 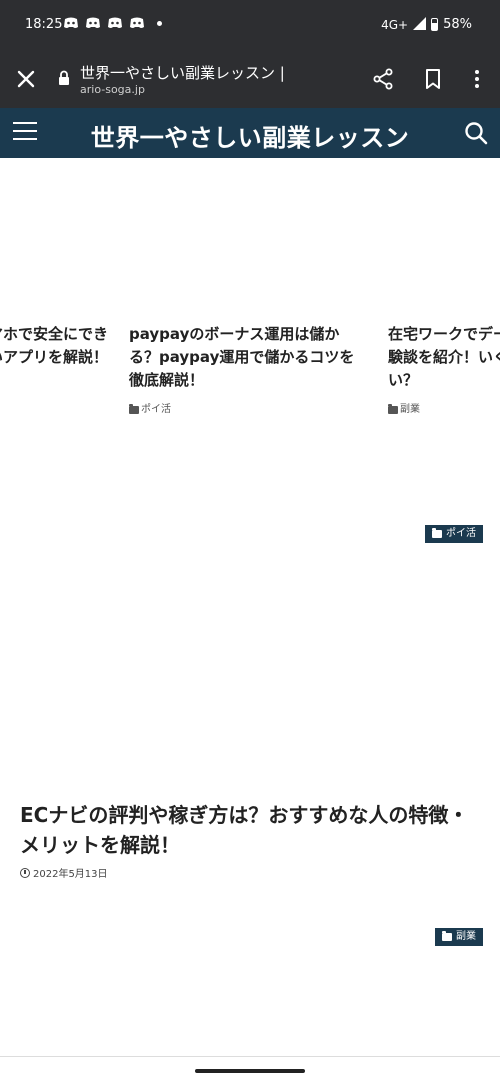 What do you see at coordinates (25, 872) in the screenshot?
I see `clock-icon` at bounding box center [25, 872].